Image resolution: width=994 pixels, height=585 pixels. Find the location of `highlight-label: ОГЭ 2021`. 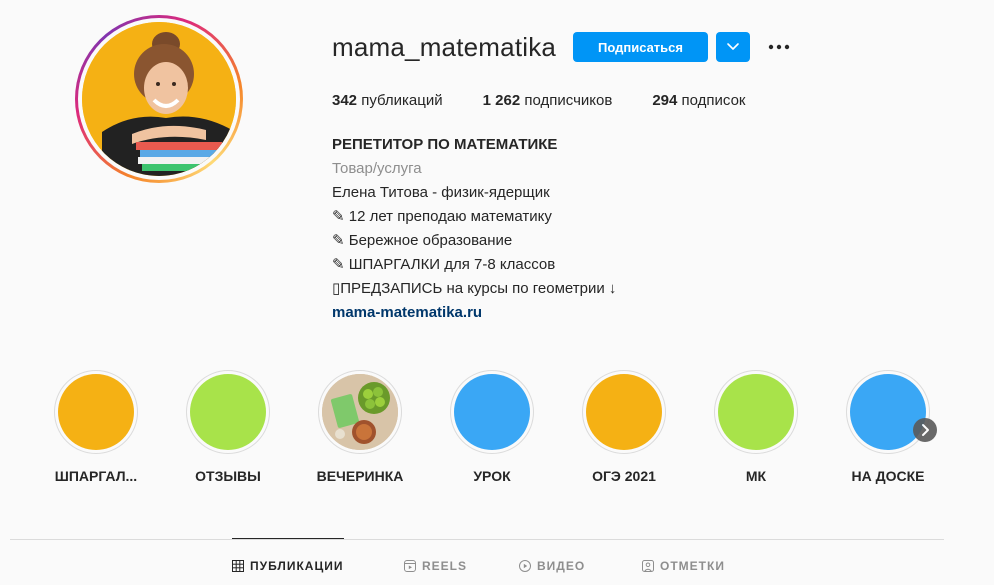

highlight-label: ОГЭ 2021 is located at coordinates (624, 476).